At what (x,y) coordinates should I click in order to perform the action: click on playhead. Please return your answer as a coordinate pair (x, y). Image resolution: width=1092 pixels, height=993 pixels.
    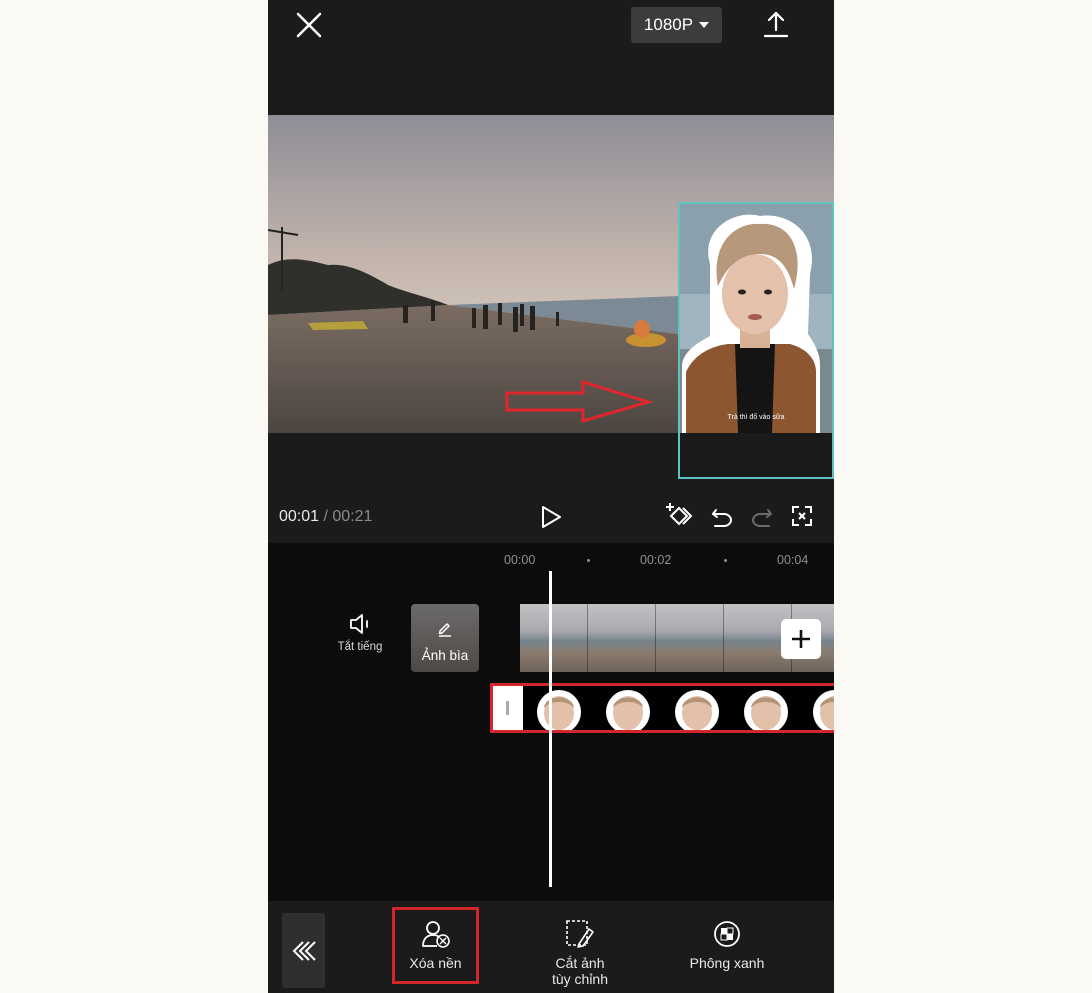
    Looking at the image, I should click on (550, 729).